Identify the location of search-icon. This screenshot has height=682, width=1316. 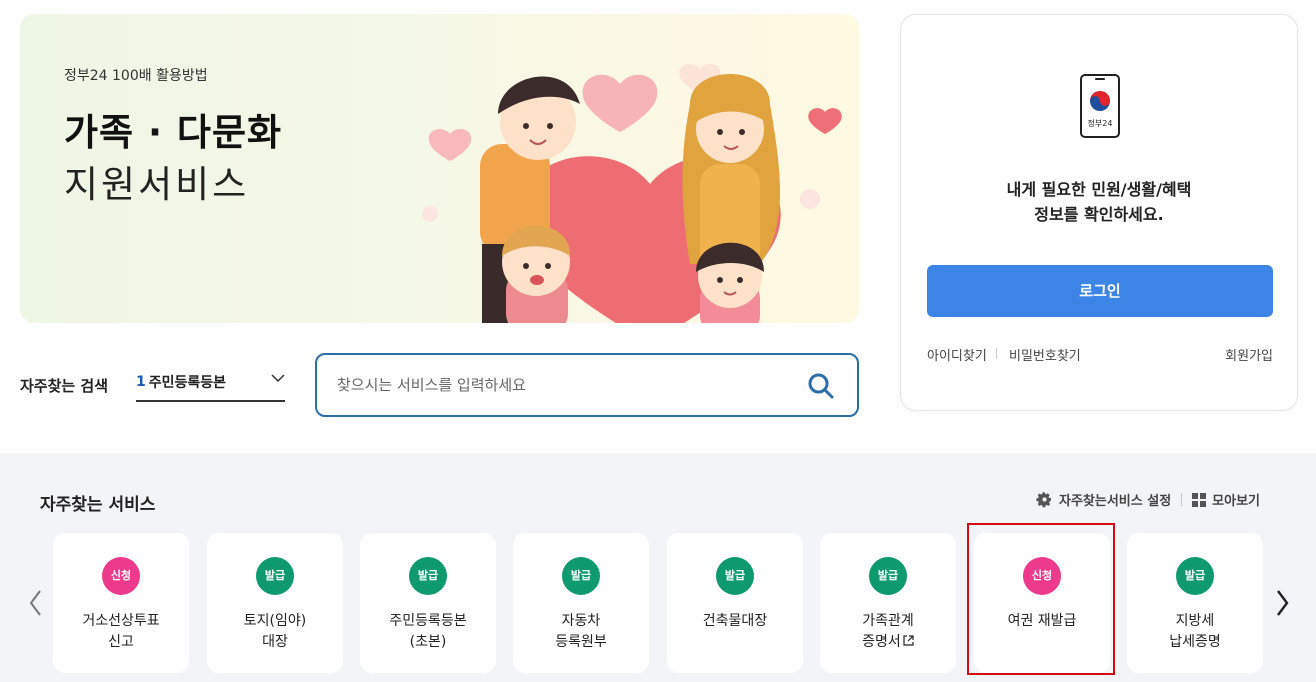
(821, 386).